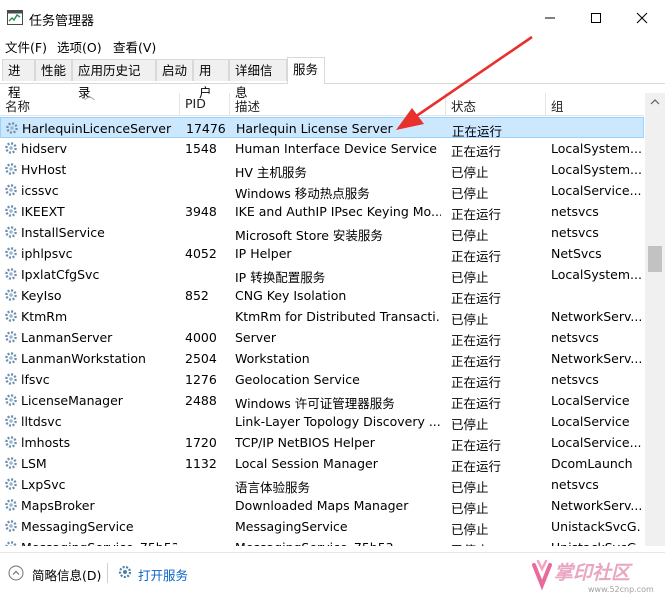 The image size is (665, 596). I want to click on table-row: LxpSvc 语言体验服务 已停止 netsvcs, so click(322, 484).